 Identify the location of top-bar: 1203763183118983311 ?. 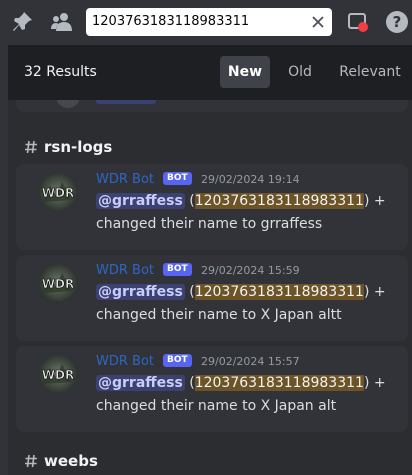
(206, 22).